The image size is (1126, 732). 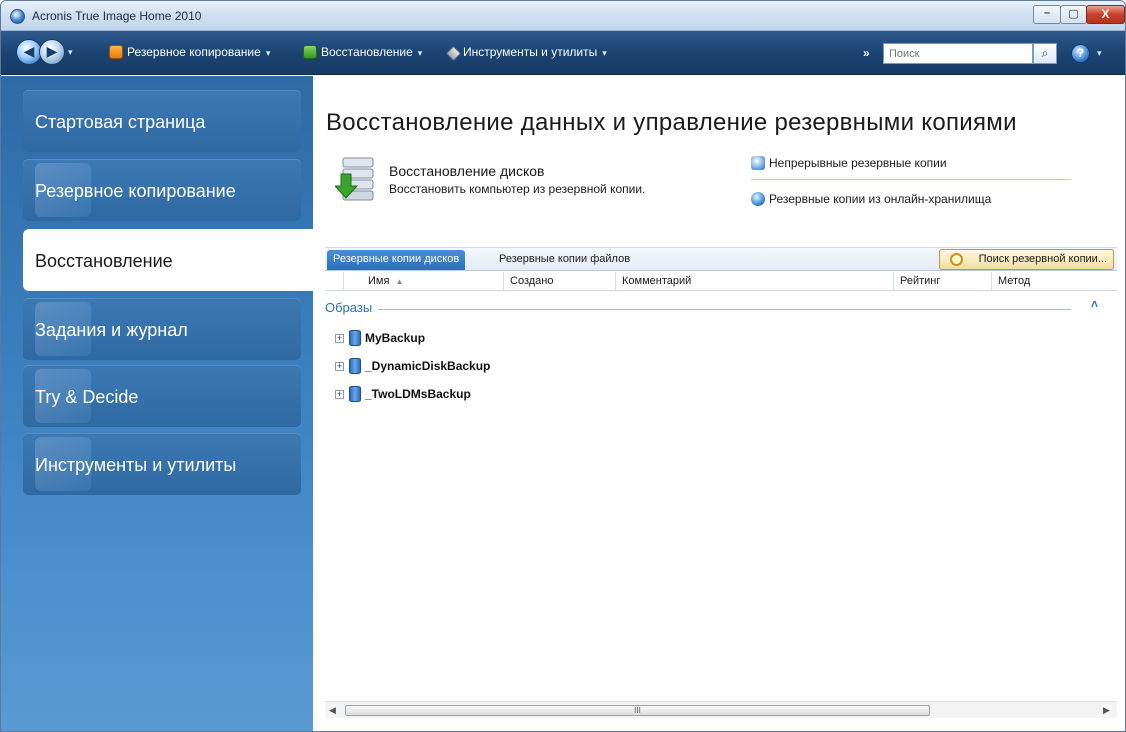 What do you see at coordinates (754, 281) in the screenshot?
I see `column-header-comment: Комментарий` at bounding box center [754, 281].